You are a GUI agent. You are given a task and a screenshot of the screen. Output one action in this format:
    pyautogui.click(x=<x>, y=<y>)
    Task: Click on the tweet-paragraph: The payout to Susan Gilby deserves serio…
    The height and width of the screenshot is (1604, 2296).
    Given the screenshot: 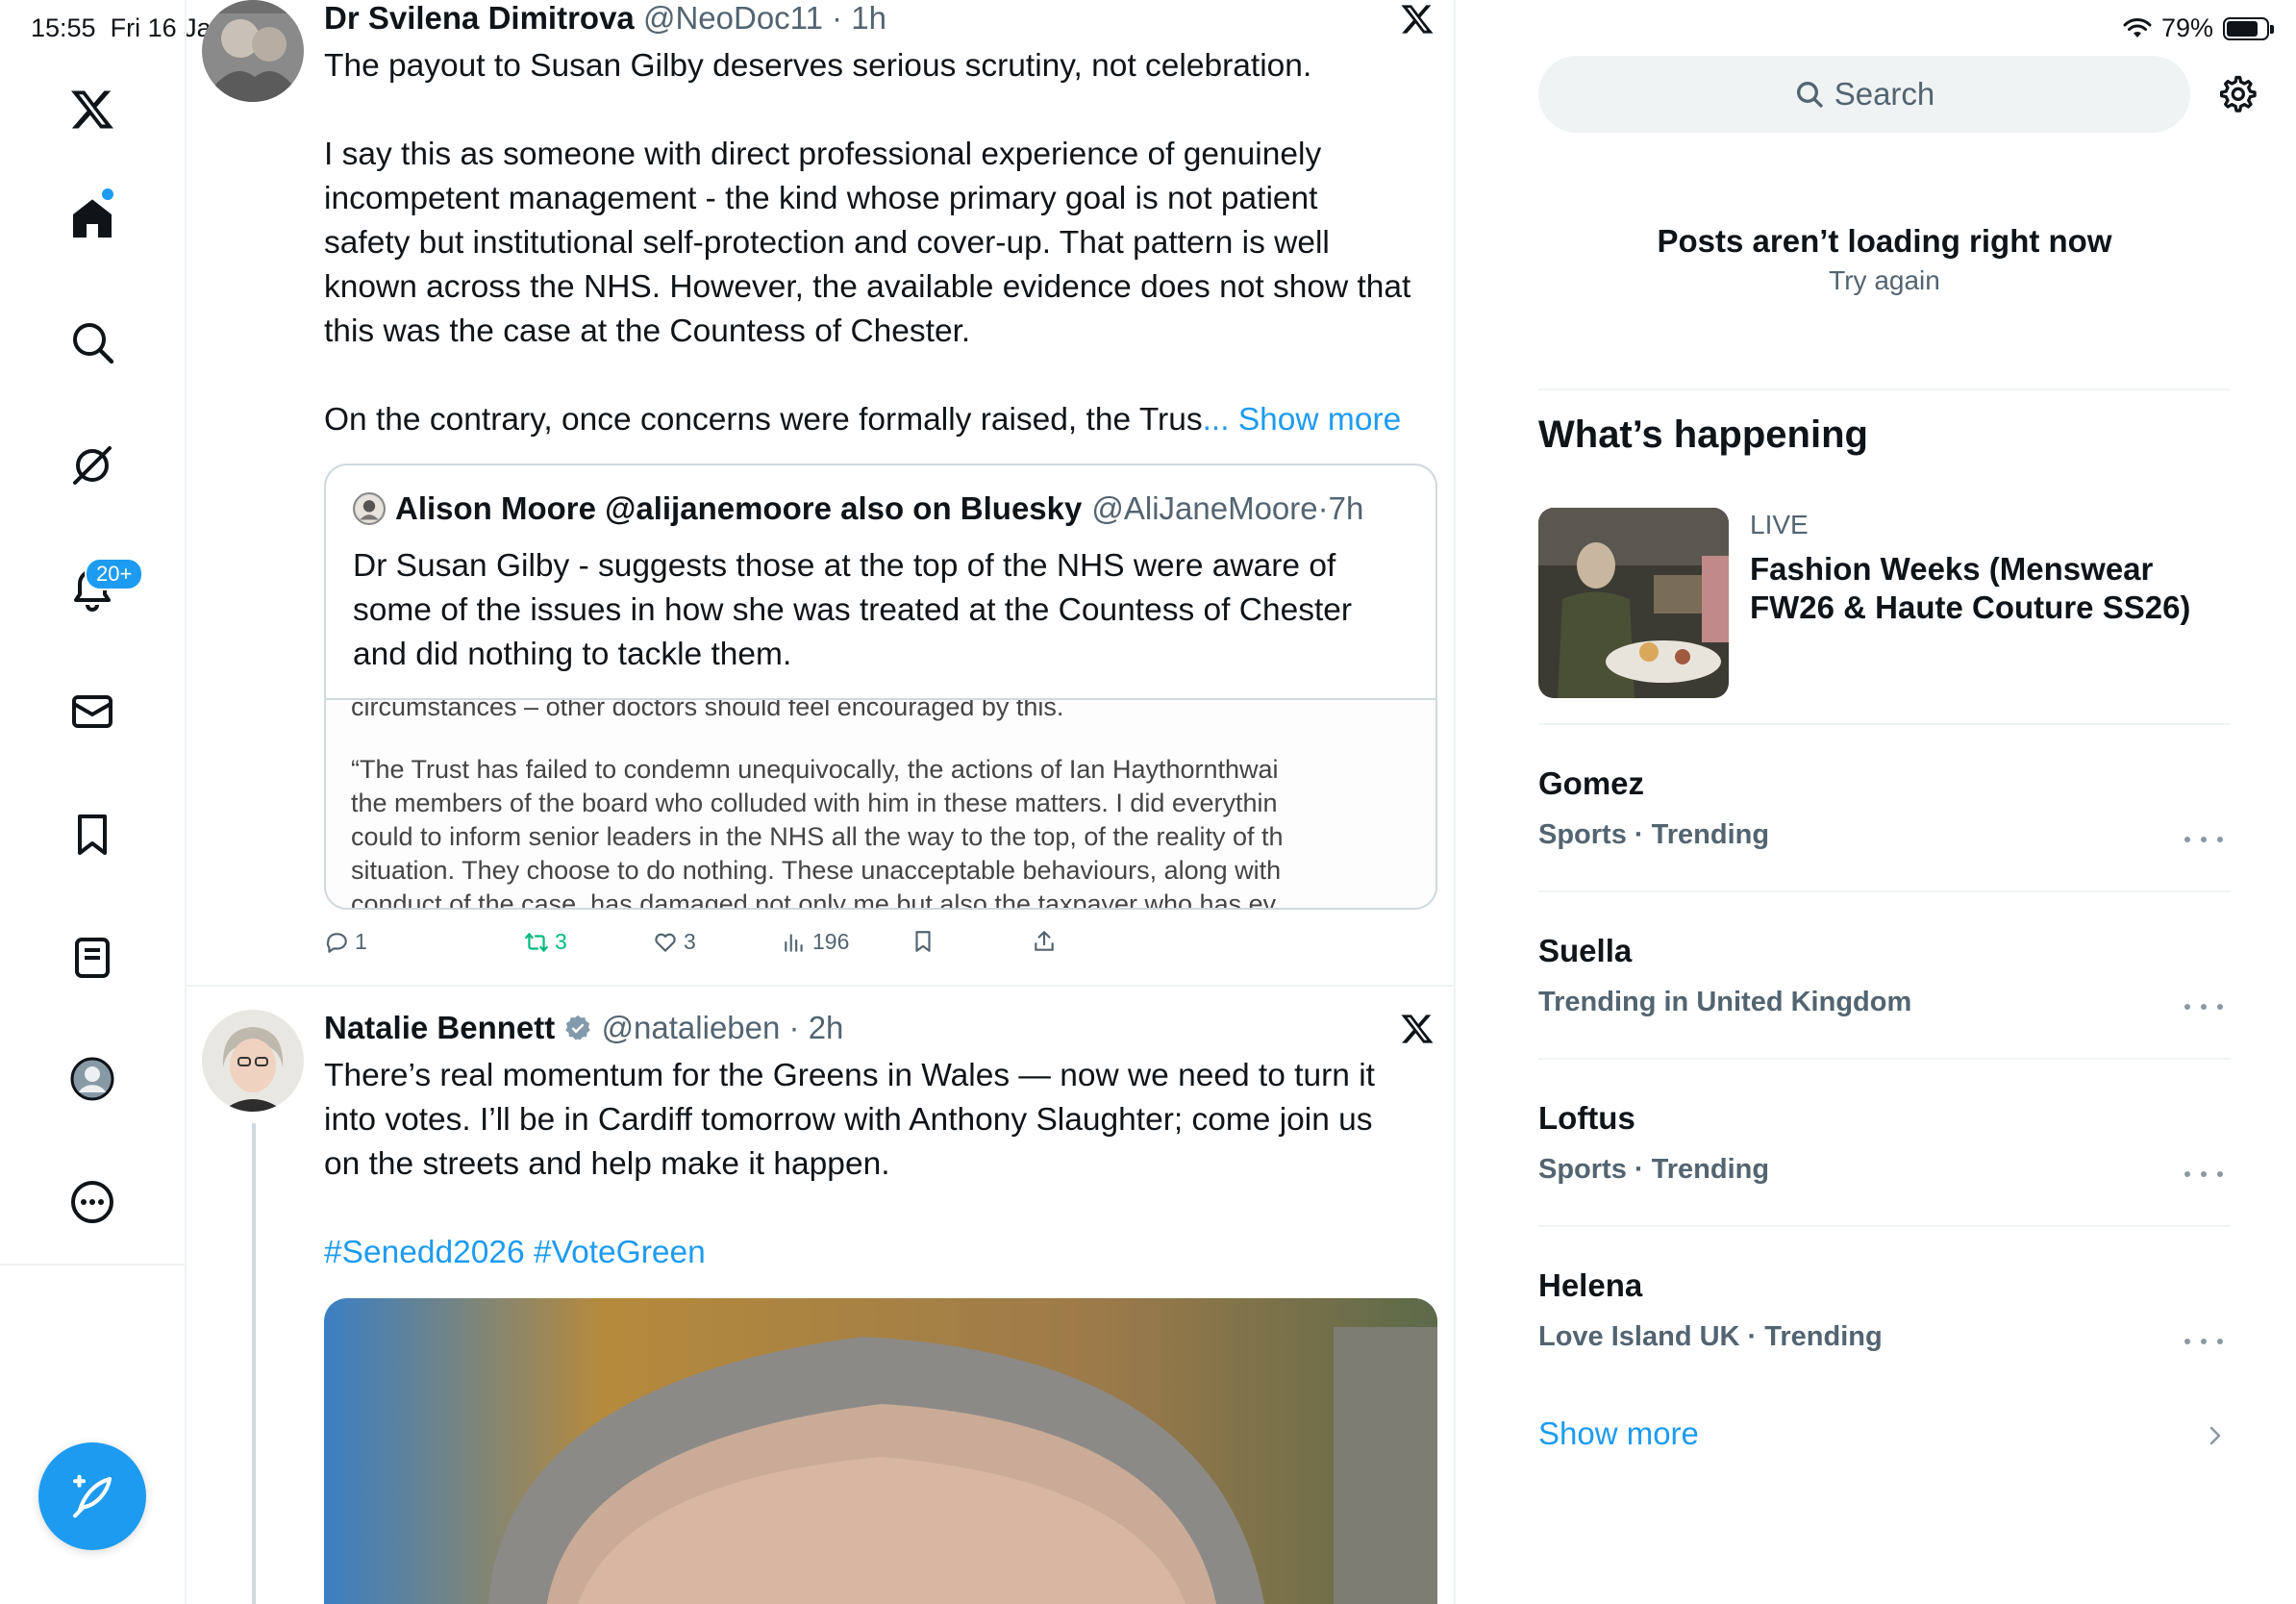 What is the action you would take?
    pyautogui.click(x=818, y=66)
    